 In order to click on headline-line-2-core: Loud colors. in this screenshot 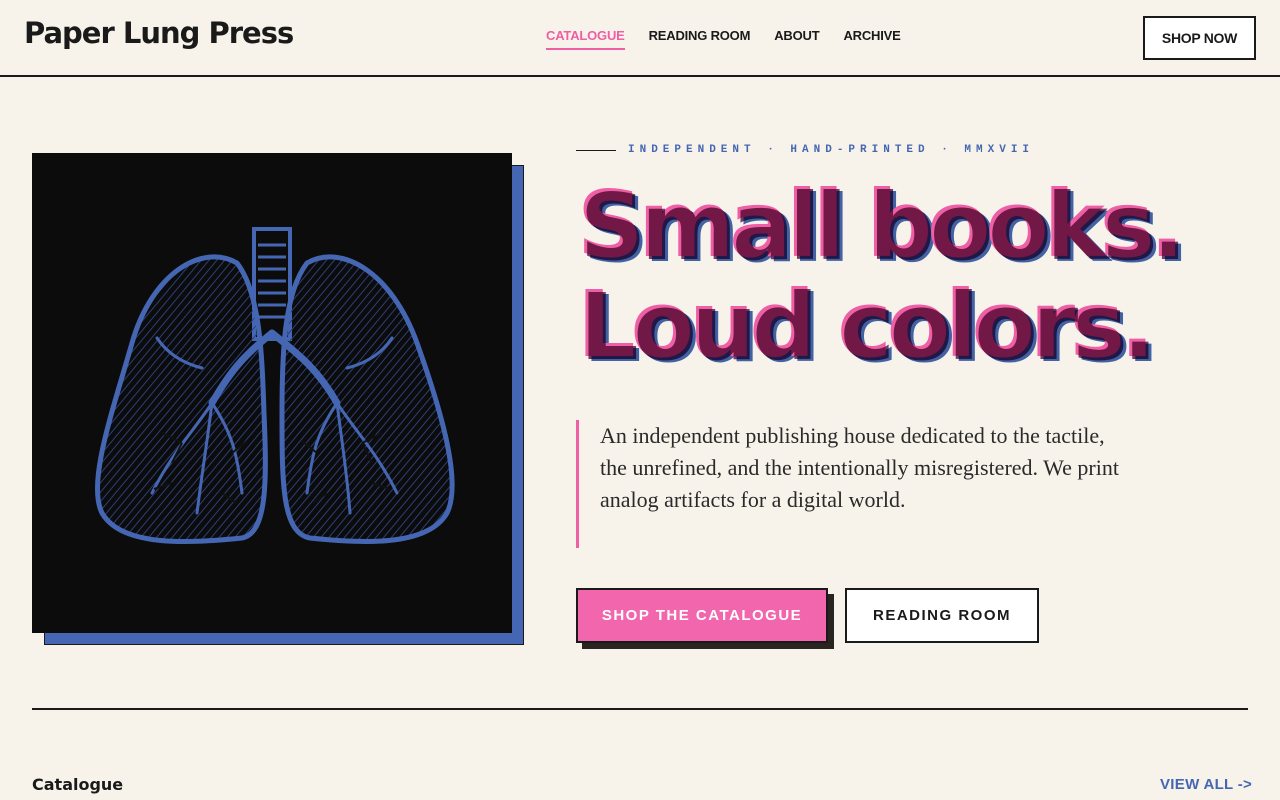, I will do `click(869, 327)`.